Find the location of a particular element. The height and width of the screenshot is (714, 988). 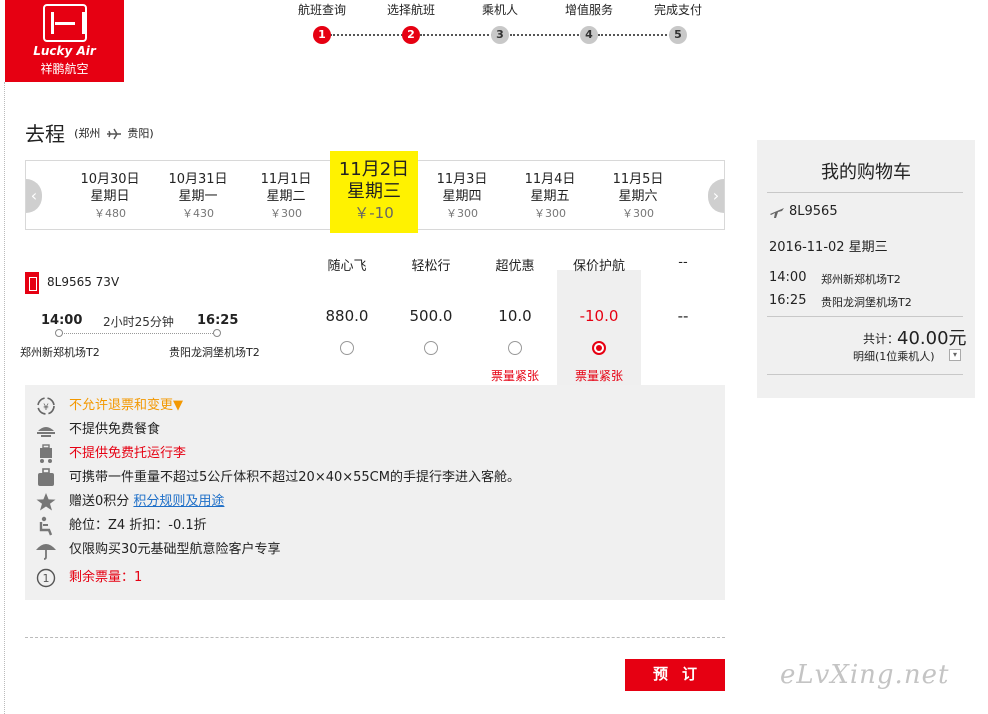

low-stock-label: 票量紧张 is located at coordinates (598, 376).